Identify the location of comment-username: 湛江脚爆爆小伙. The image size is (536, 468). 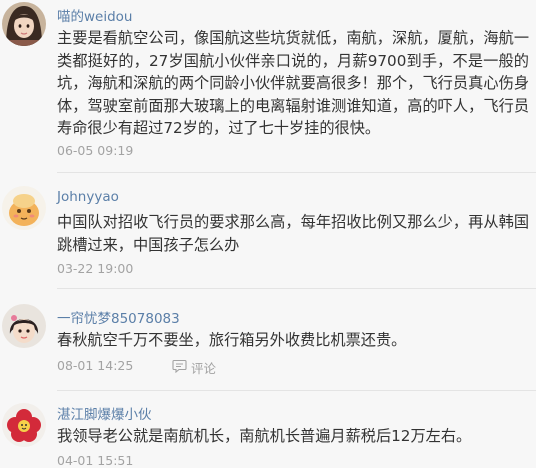
(104, 413).